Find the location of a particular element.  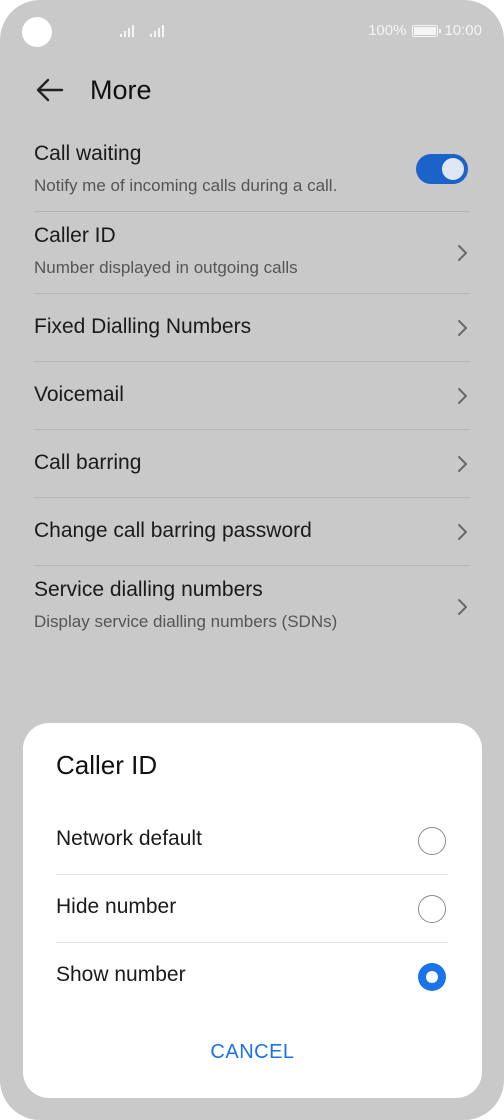

setting-subtitle: Number displayed in outgoing calls is located at coordinates (166, 267).